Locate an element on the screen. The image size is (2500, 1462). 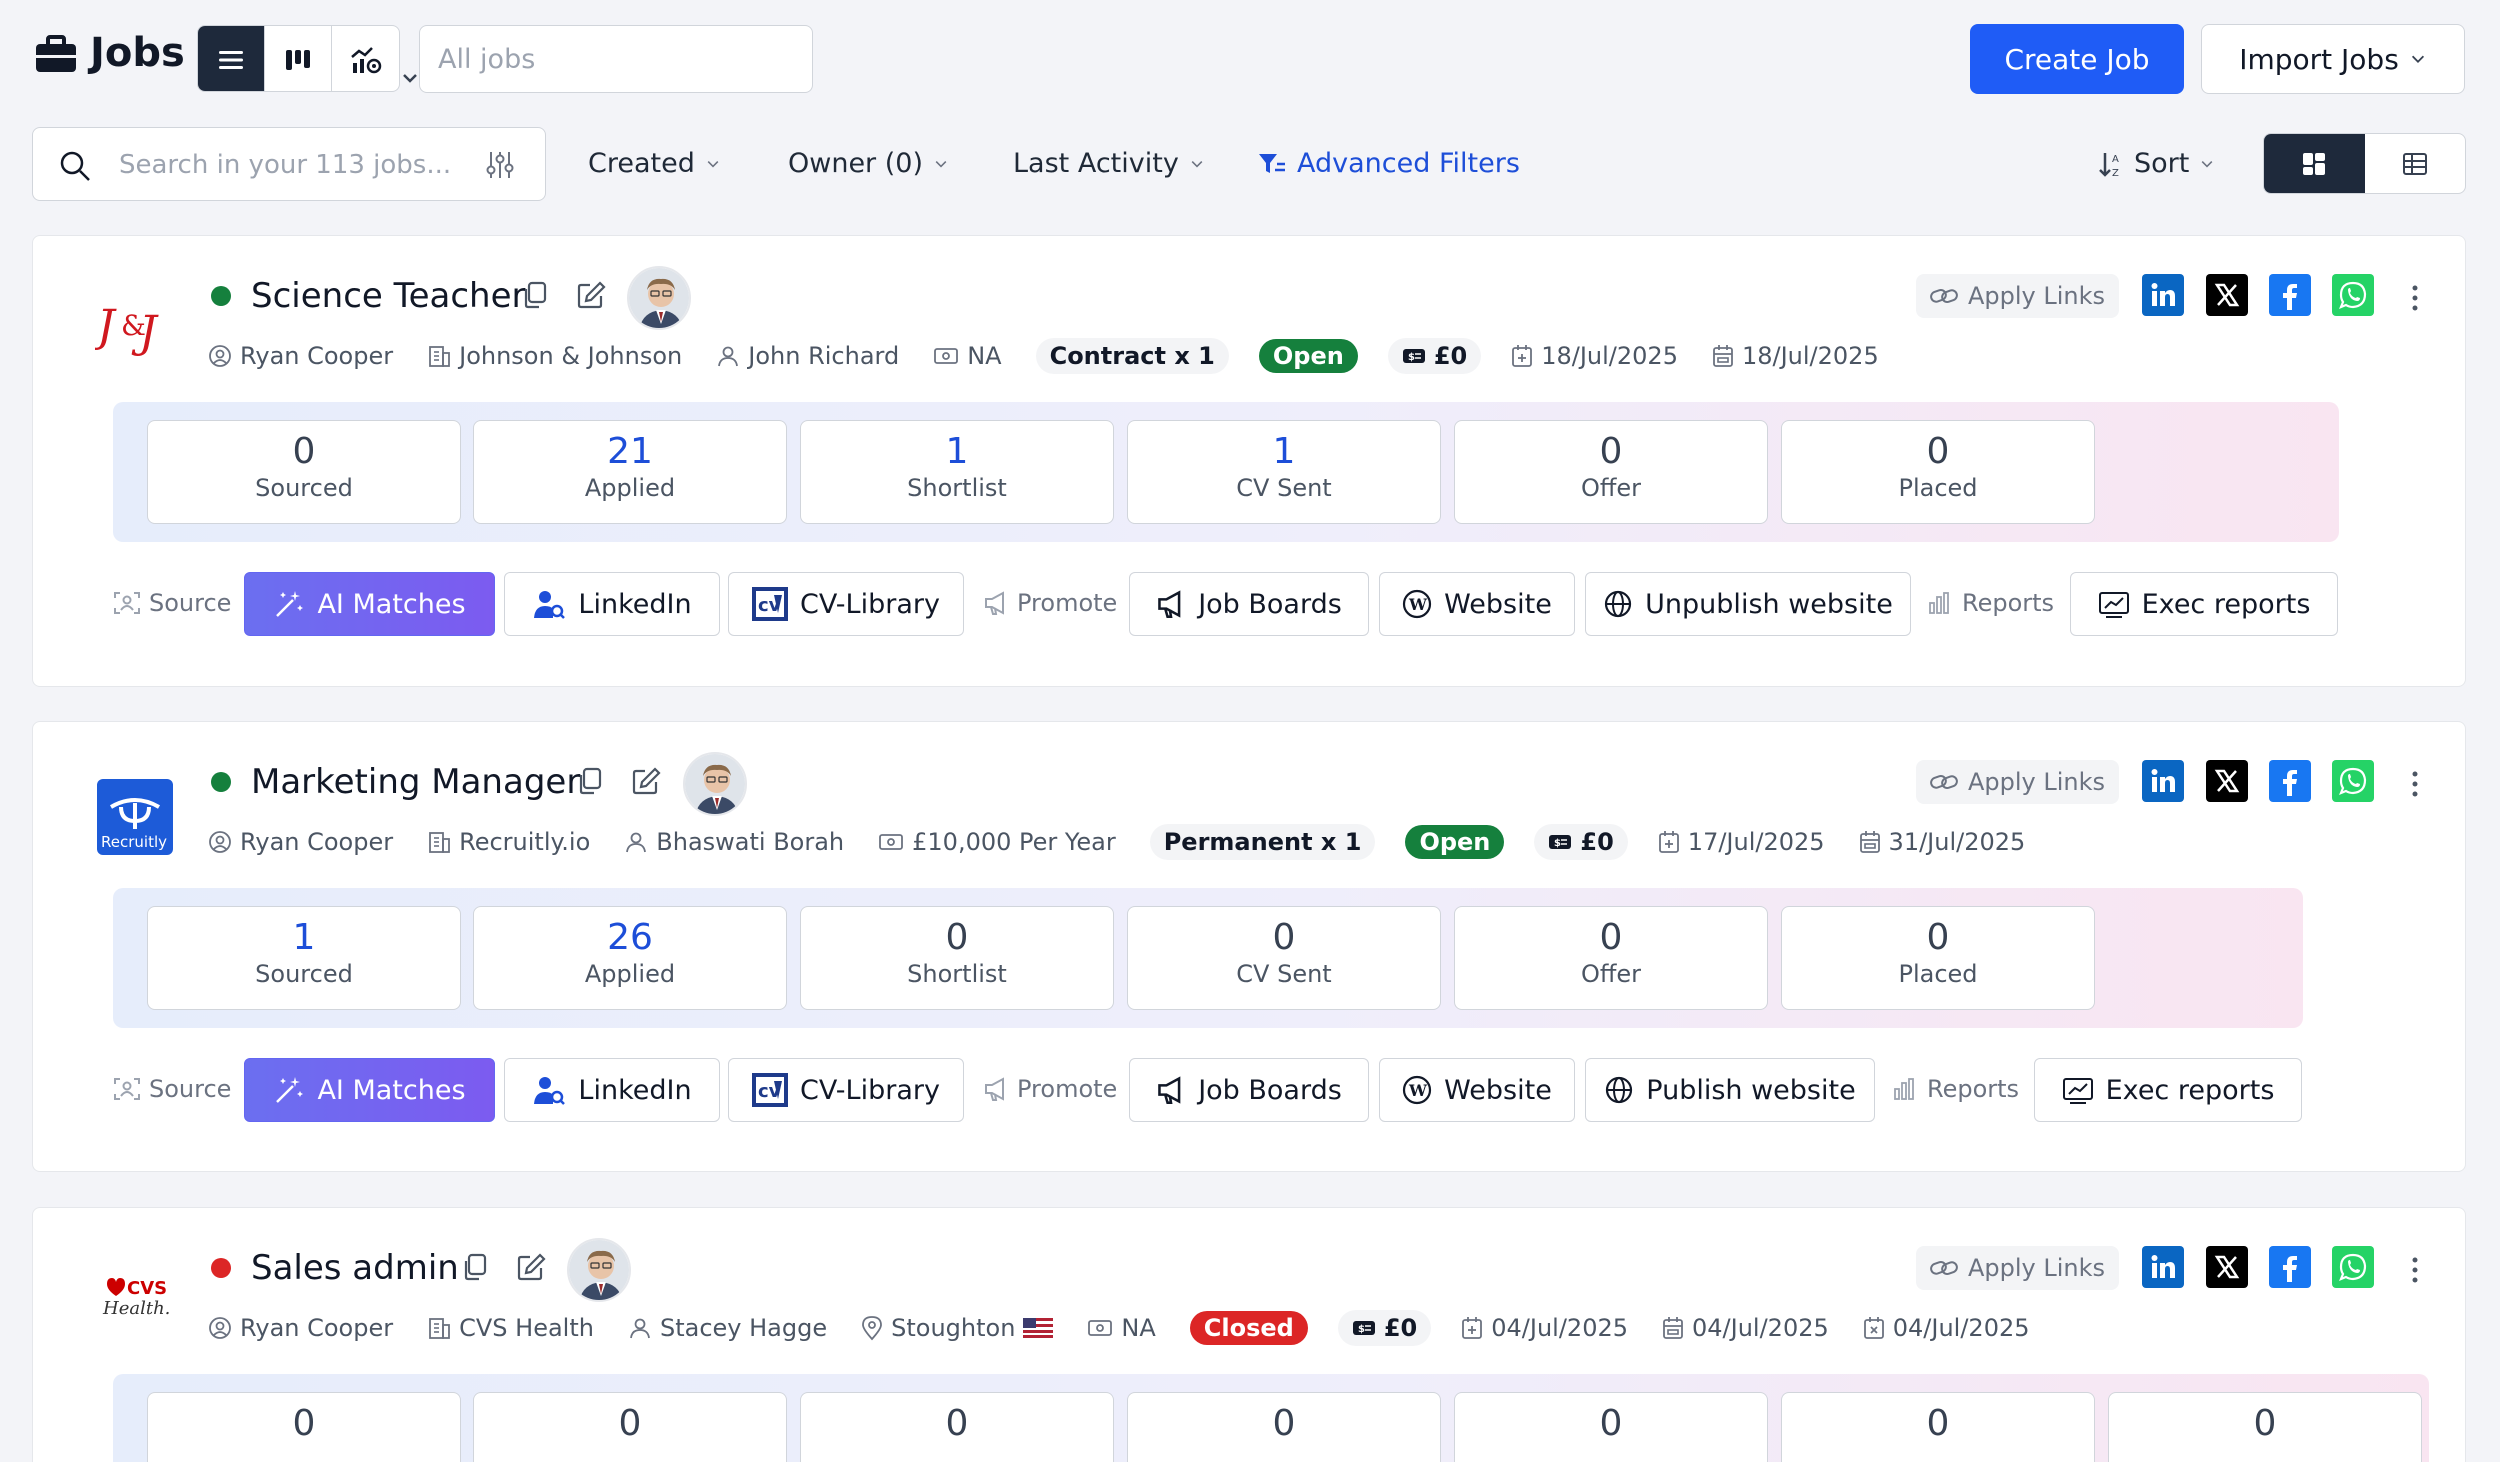
stat-cv-sent: 0 CV Sent is located at coordinates (1284, 958).